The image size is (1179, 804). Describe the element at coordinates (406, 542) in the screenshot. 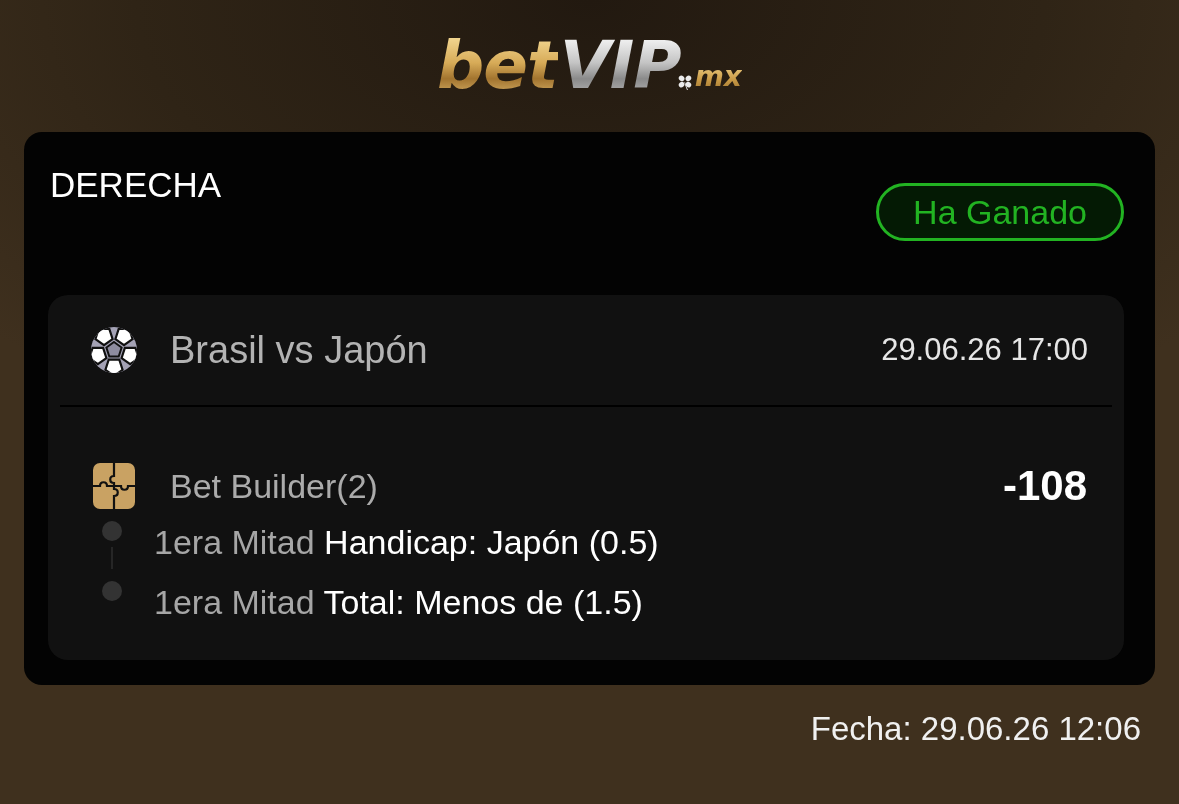

I see `selection-text: 1era Mitad Handicap: Japón (0.5)` at that location.